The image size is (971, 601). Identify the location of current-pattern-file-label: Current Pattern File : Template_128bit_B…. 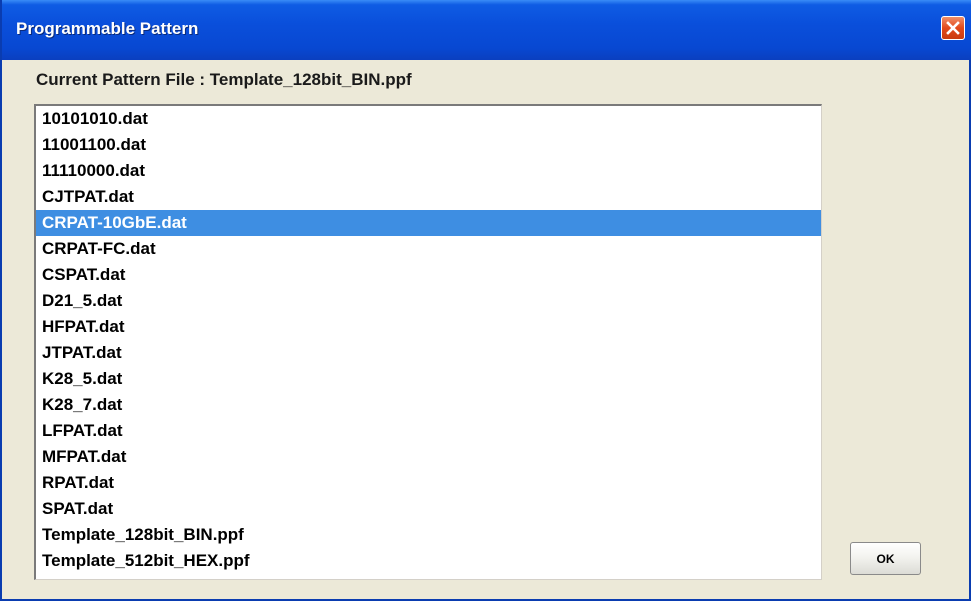
(224, 79).